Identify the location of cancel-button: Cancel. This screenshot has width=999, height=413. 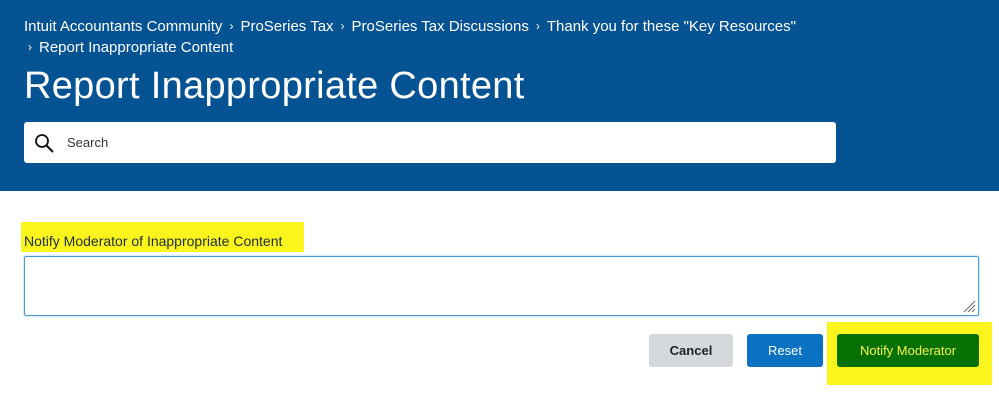
(691, 350).